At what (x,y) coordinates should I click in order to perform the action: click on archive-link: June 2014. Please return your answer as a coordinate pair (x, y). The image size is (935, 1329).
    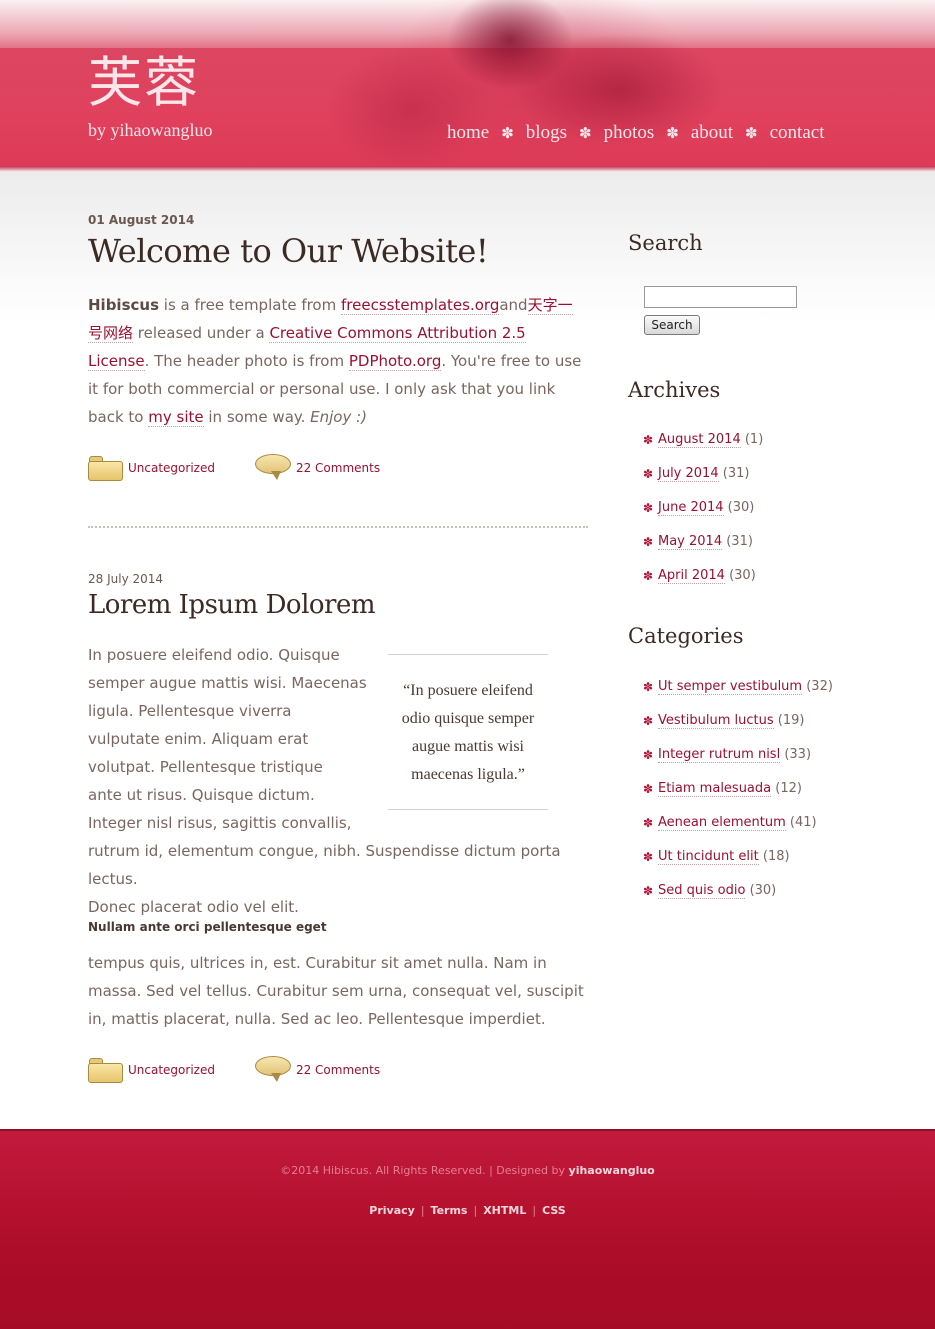
    Looking at the image, I should click on (691, 508).